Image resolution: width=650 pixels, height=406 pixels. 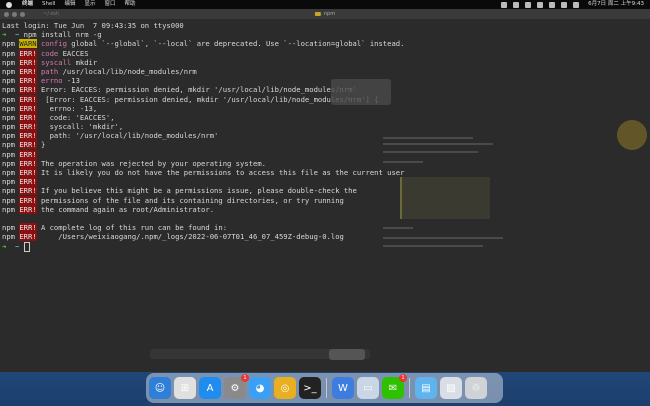 What do you see at coordinates (6, 14) in the screenshot?
I see `close-button` at bounding box center [6, 14].